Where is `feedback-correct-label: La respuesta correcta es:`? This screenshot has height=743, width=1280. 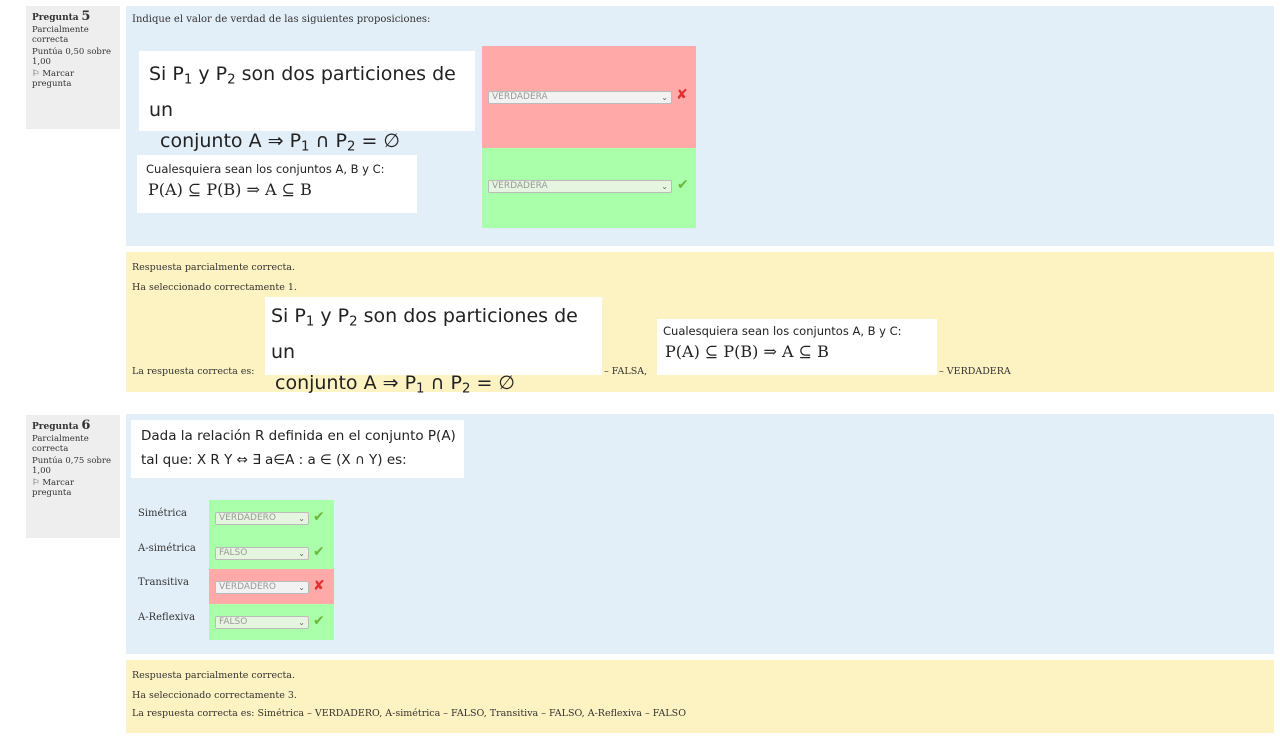 feedback-correct-label: La respuesta correcta es: is located at coordinates (193, 371).